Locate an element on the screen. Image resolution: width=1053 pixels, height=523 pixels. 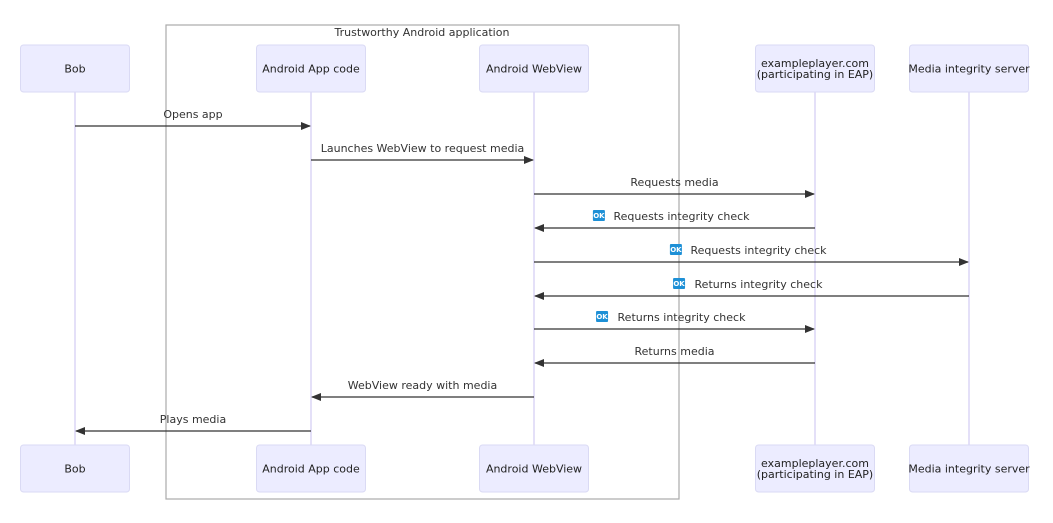
message: Opens app is located at coordinates (193, 119).